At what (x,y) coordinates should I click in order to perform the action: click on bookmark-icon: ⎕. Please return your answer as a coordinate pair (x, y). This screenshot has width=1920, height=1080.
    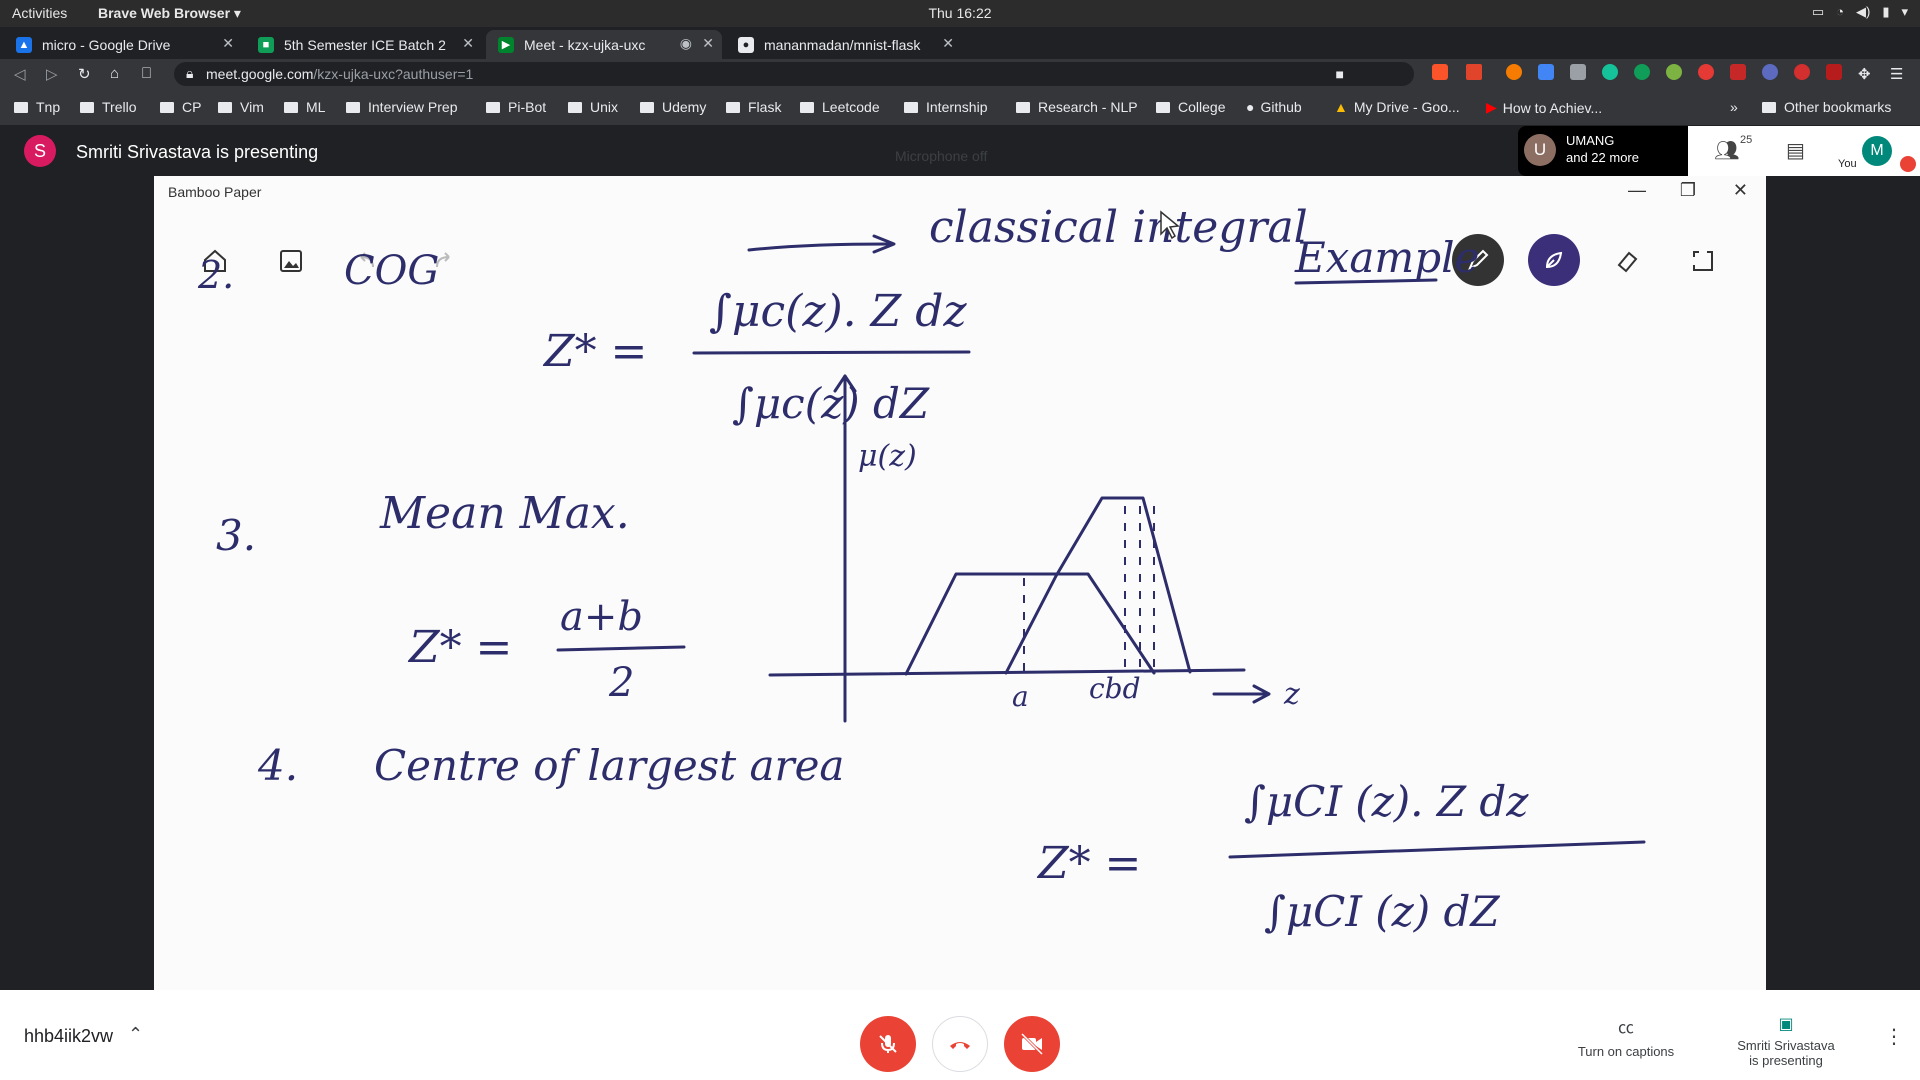
    Looking at the image, I should click on (146, 73).